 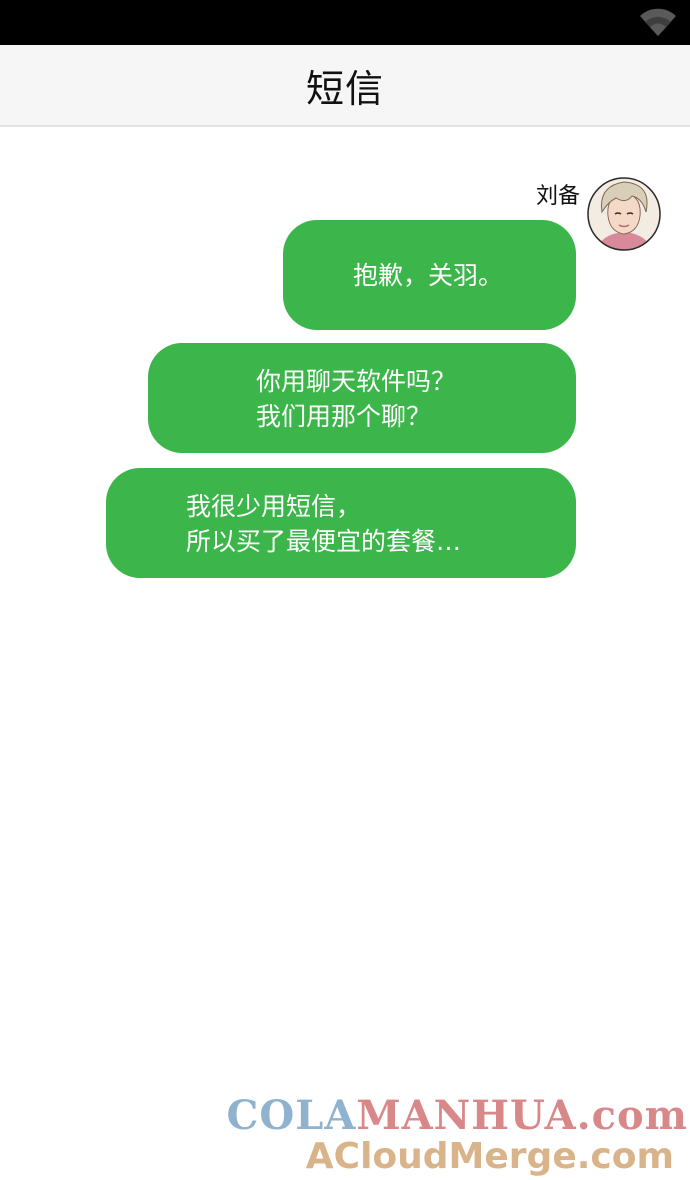 What do you see at coordinates (291, 1115) in the screenshot?
I see `watermark-cola: COLA` at bounding box center [291, 1115].